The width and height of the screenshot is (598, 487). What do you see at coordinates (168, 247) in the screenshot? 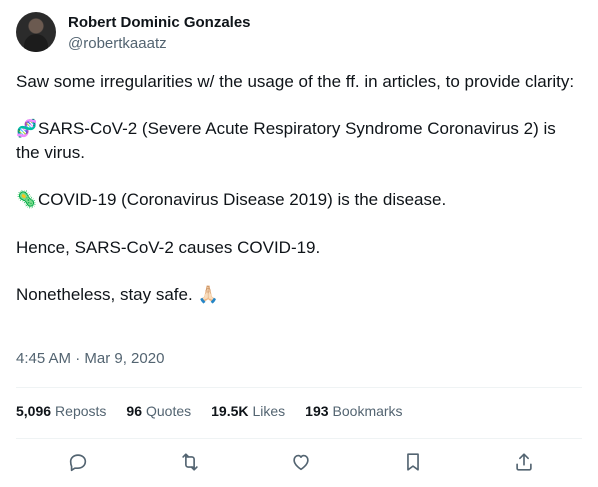
I see `hence-line: Hence, SARS-CoV-2 causes COVID-19.` at bounding box center [168, 247].